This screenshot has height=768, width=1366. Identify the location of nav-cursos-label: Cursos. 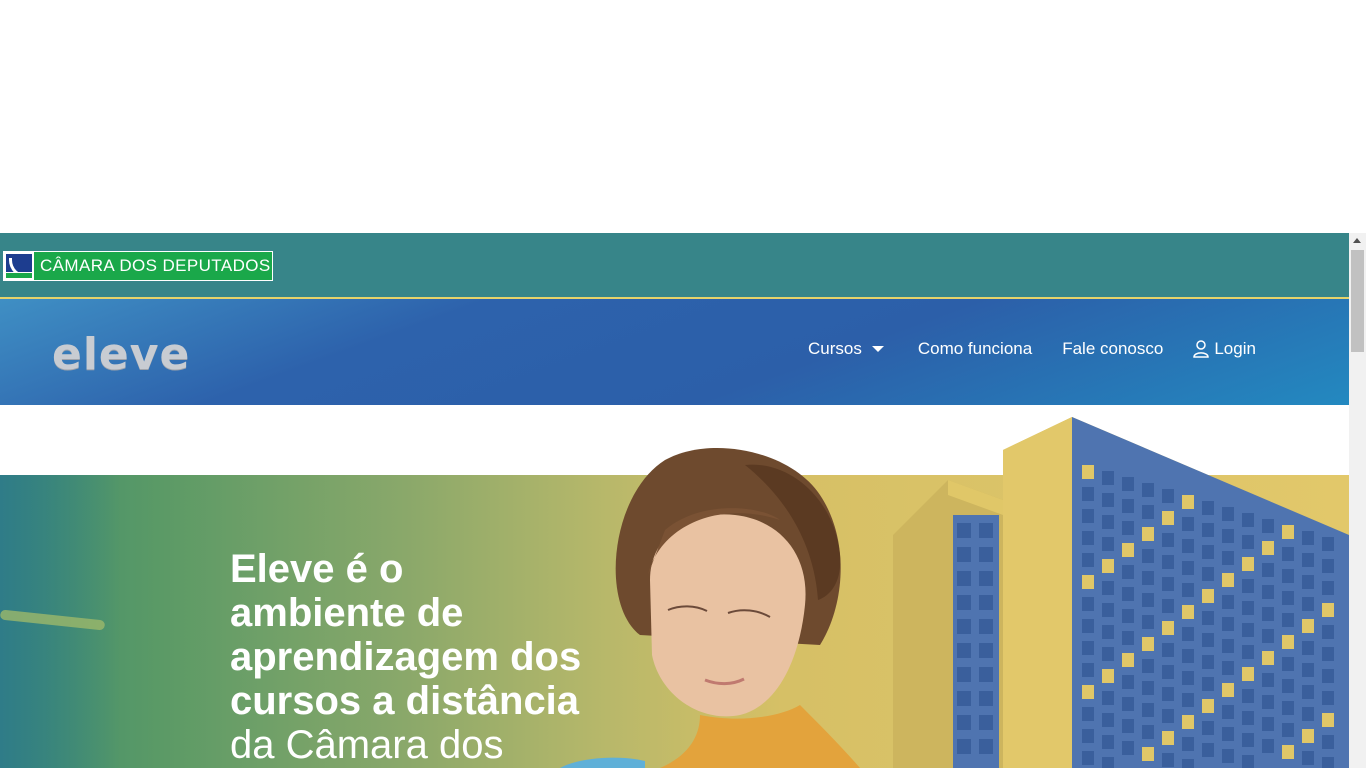
(835, 348).